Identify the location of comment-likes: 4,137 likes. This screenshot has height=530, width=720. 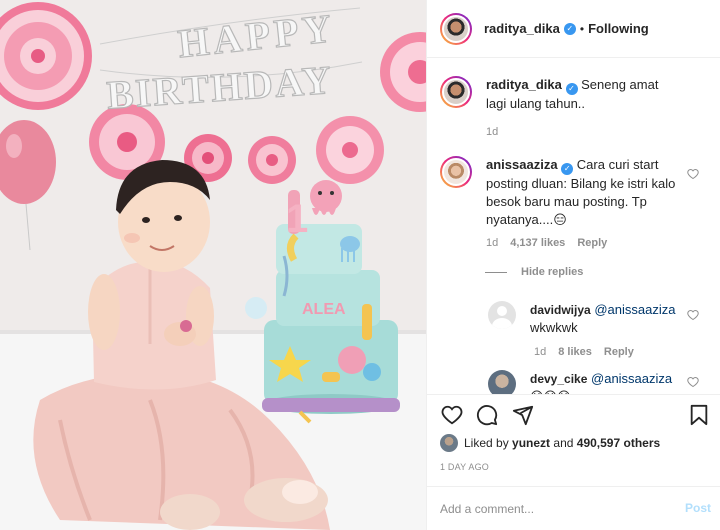
(537, 243).